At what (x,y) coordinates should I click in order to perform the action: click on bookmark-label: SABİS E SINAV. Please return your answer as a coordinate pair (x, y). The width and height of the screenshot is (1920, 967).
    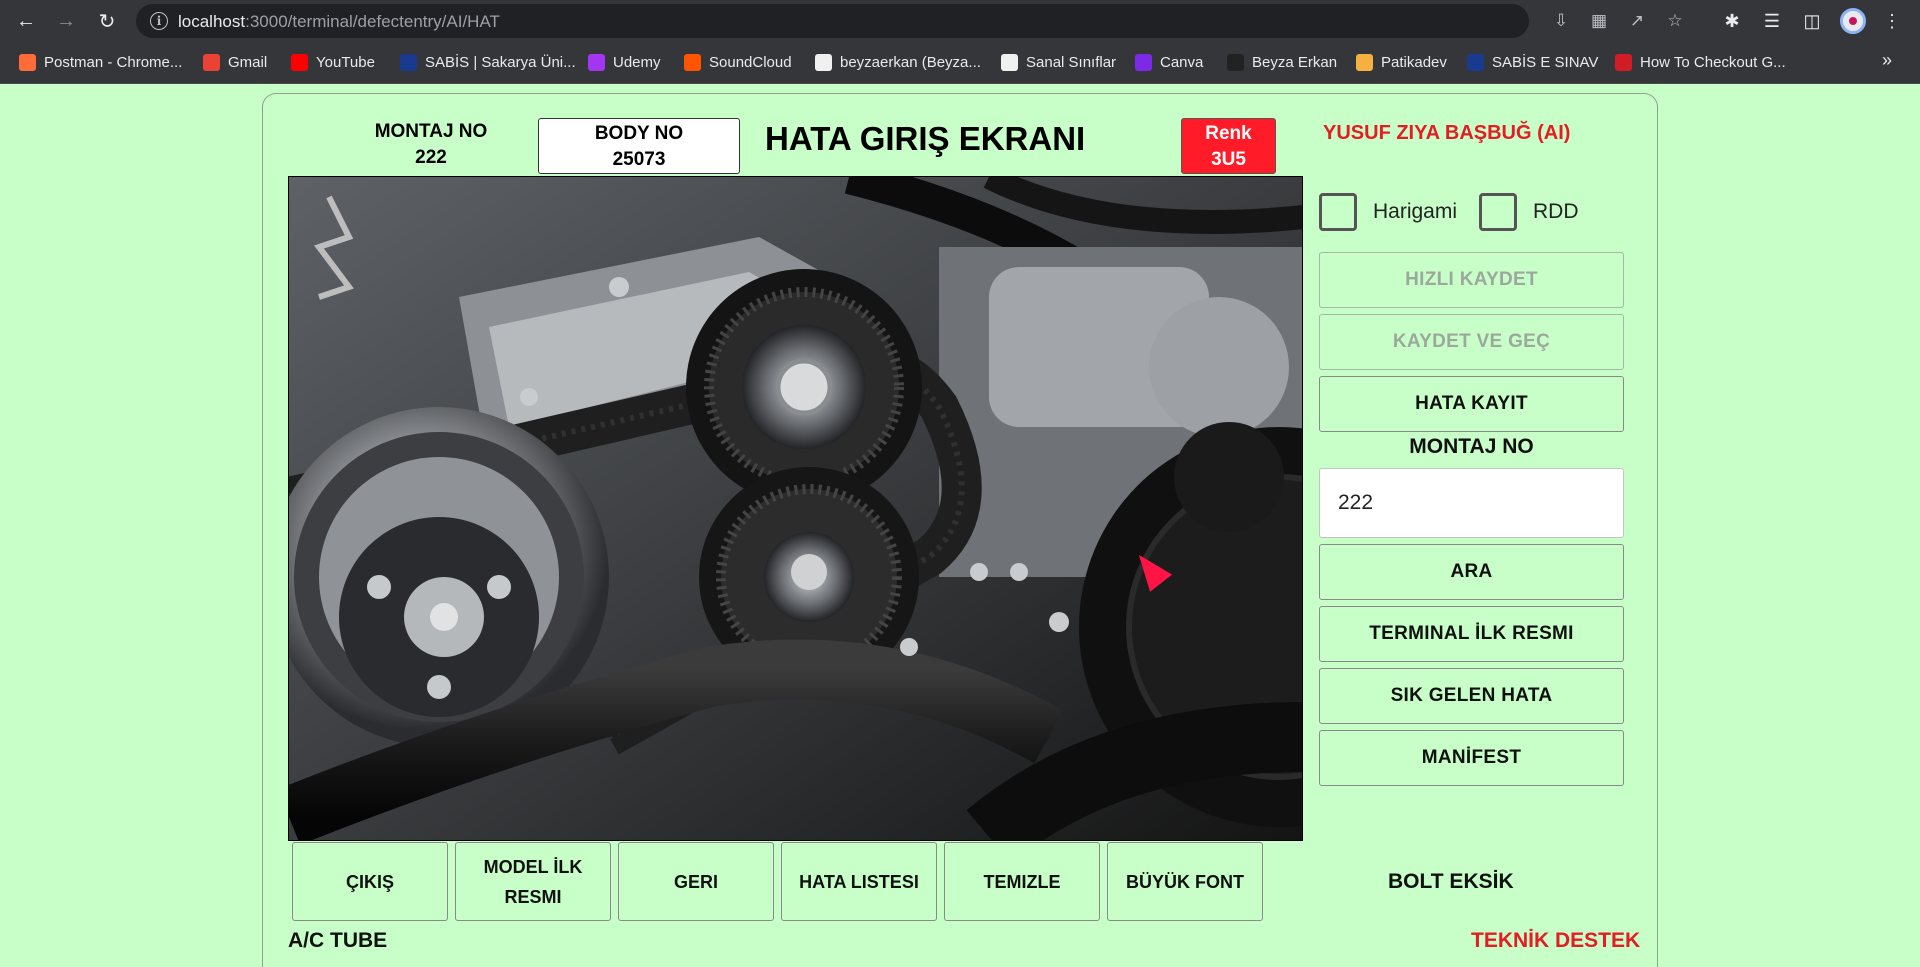
    Looking at the image, I should click on (1545, 62).